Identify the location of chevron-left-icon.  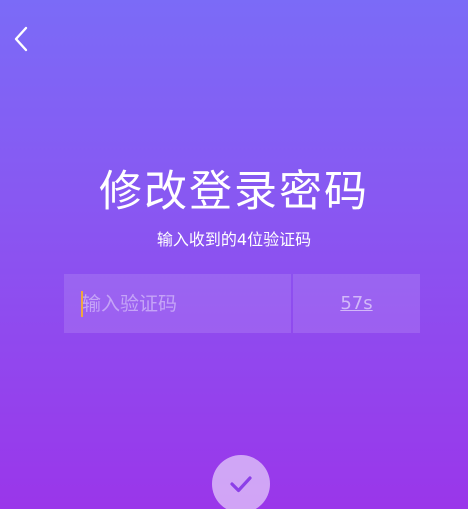
(21, 39).